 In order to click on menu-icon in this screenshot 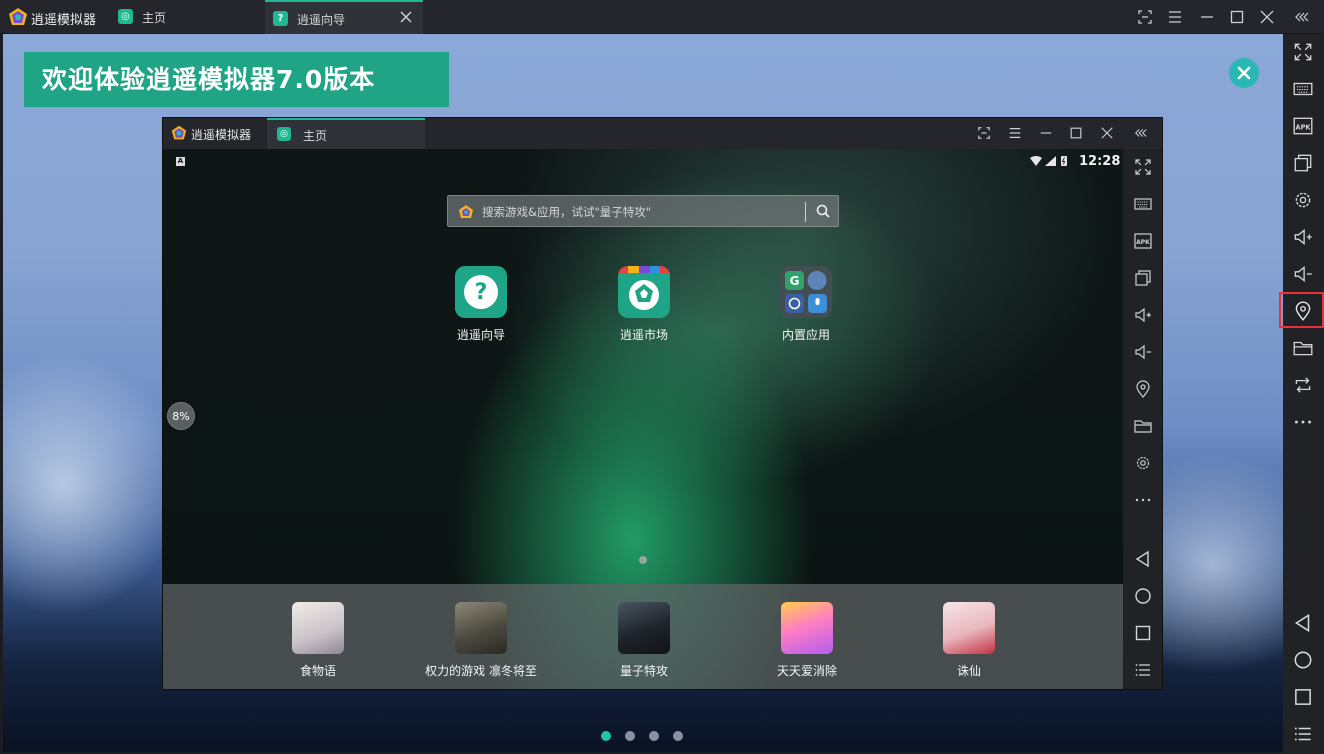, I will do `click(1175, 17)`.